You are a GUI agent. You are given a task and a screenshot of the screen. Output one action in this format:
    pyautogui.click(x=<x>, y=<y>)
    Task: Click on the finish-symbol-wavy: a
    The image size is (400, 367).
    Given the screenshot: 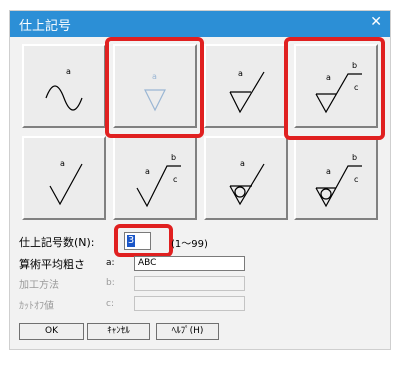 What is the action you would take?
    pyautogui.click(x=64, y=86)
    